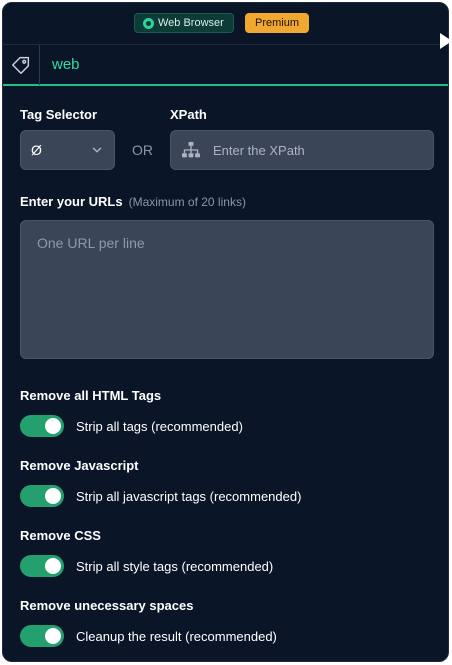 The width and height of the screenshot is (452, 665). I want to click on toggle-text-spaces: Cleanup the result (recommended), so click(176, 636).